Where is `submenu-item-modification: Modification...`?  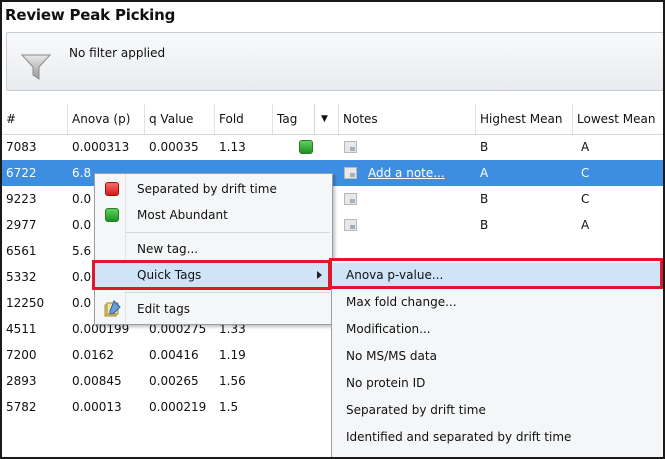 submenu-item-modification: Modification... is located at coordinates (497, 329).